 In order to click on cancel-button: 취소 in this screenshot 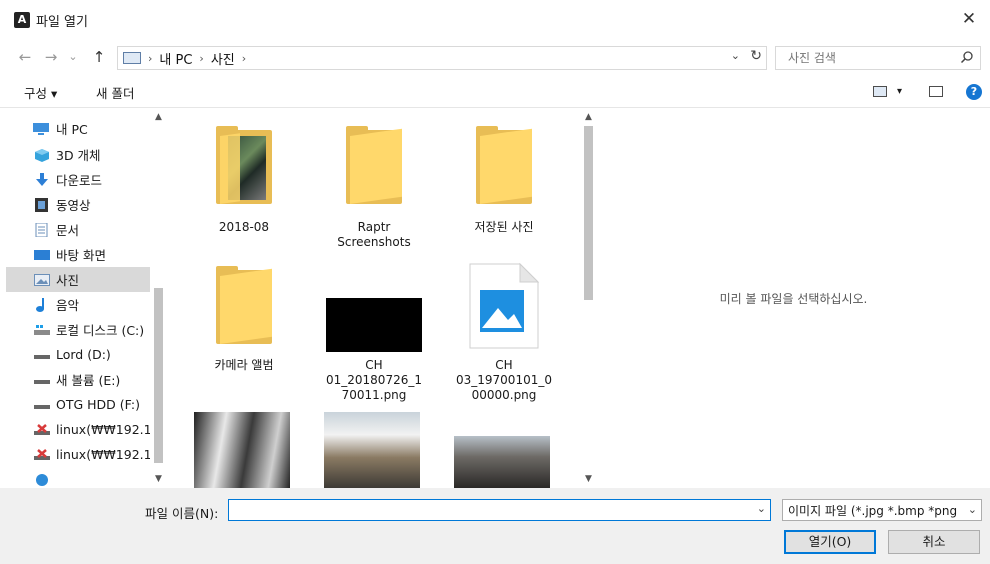, I will do `click(934, 542)`.